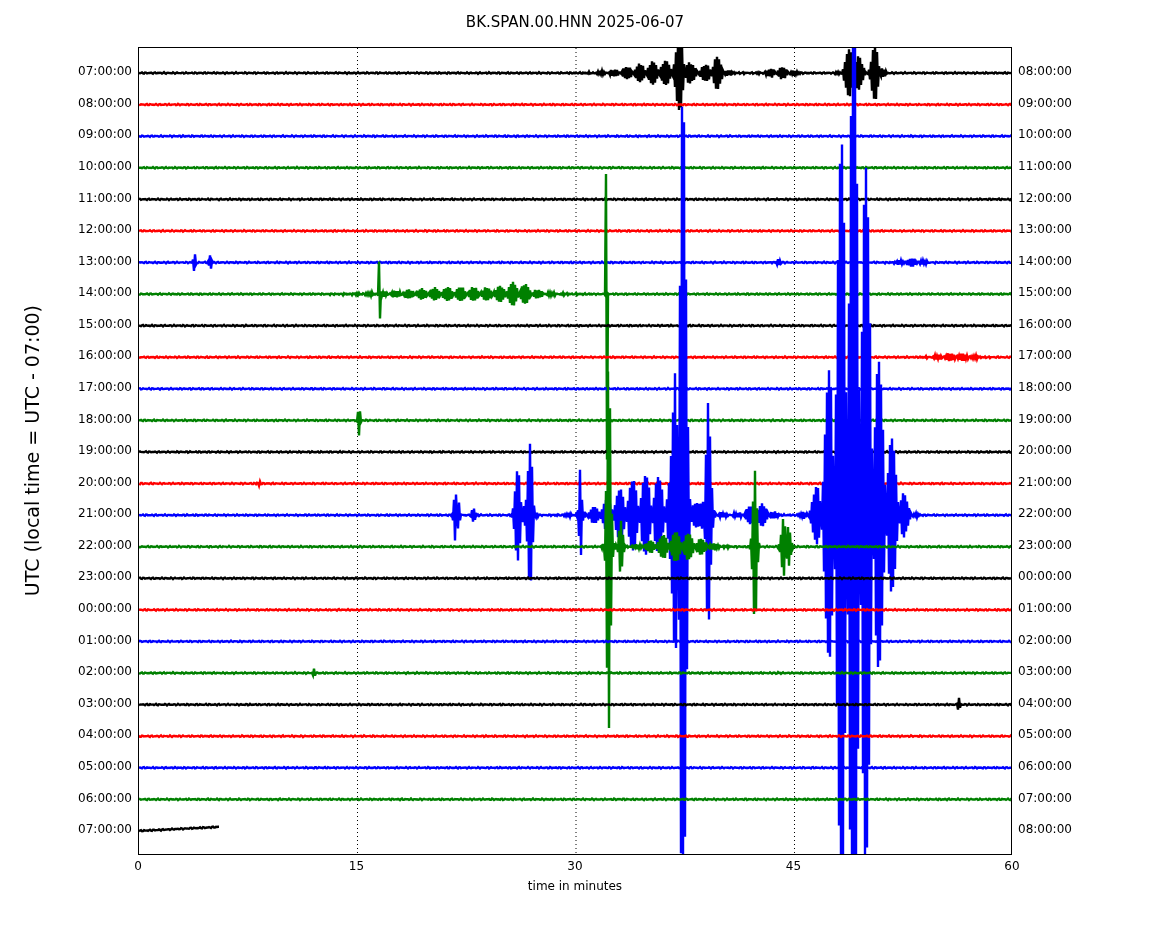 The width and height of the screenshot is (1150, 950). I want to click on tick-label: 45, so click(793, 866).